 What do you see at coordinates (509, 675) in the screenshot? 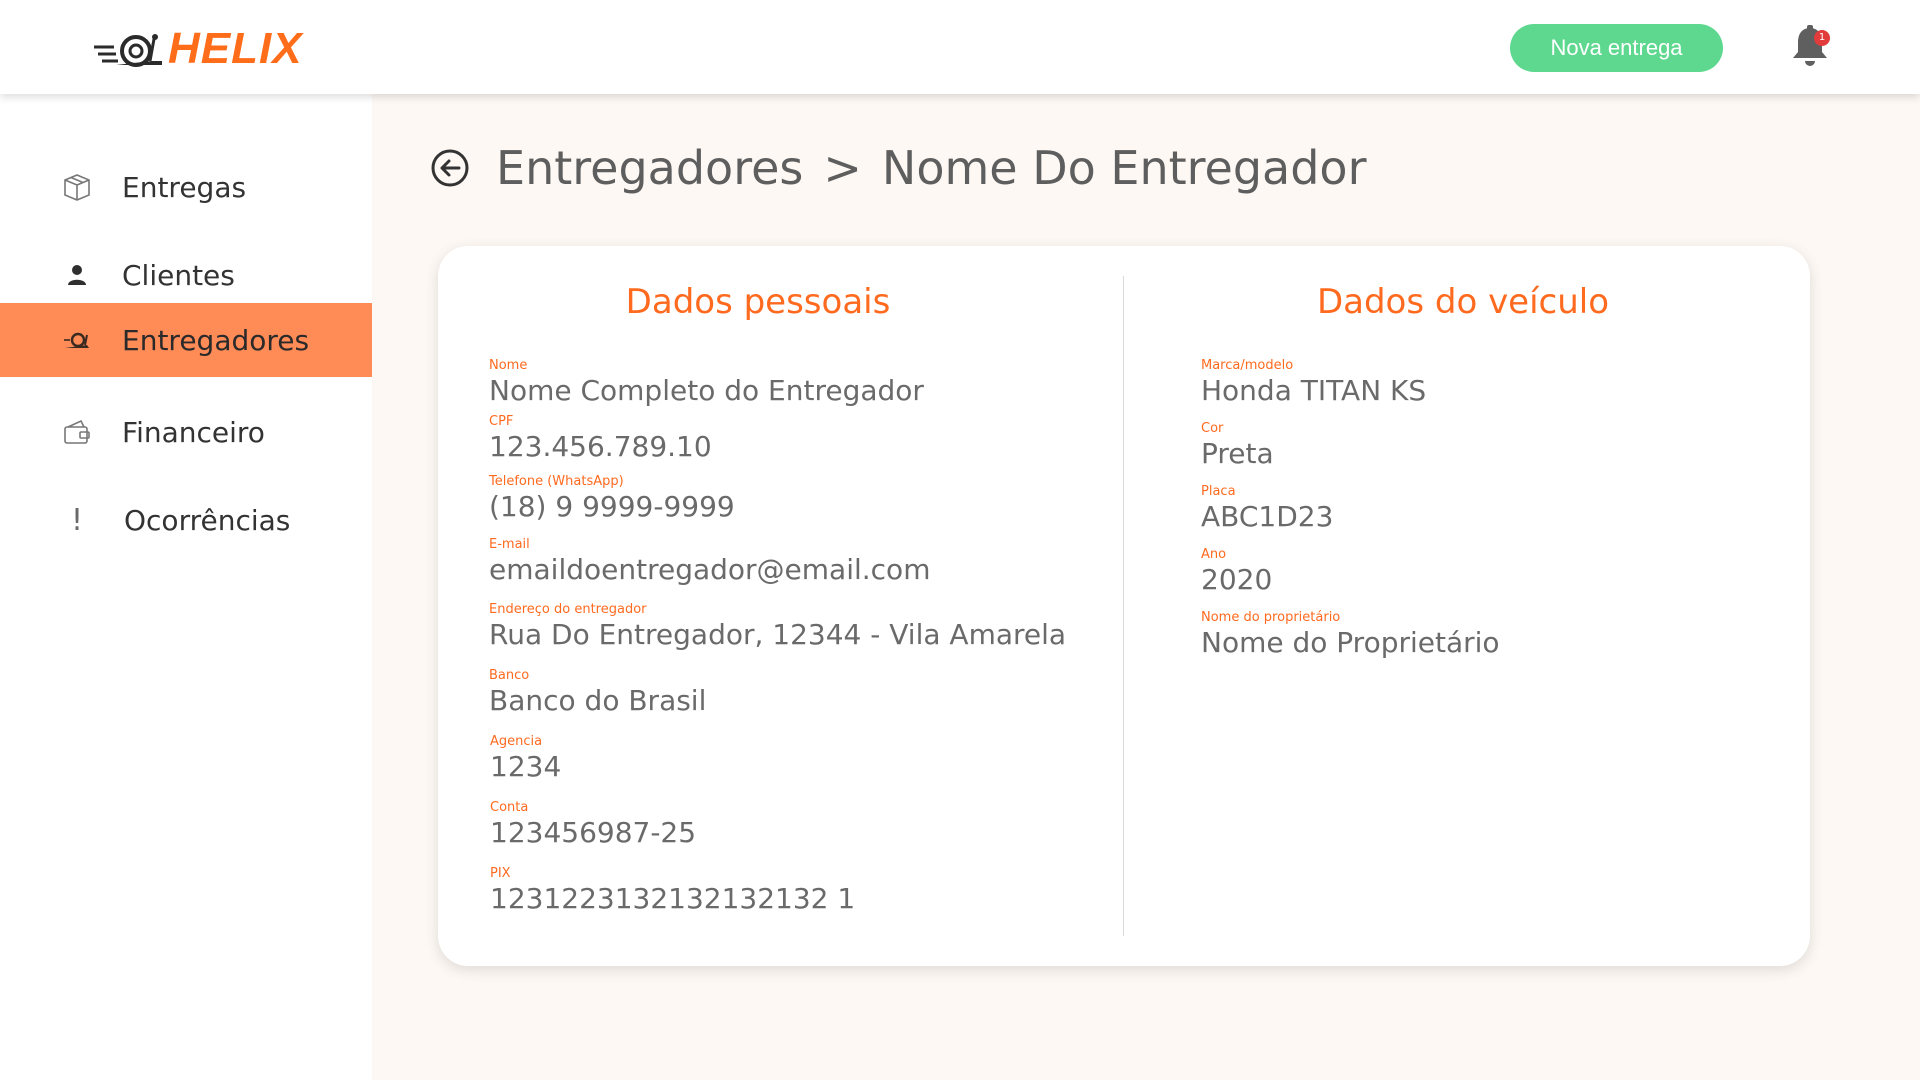
I see `field-label: Banco` at bounding box center [509, 675].